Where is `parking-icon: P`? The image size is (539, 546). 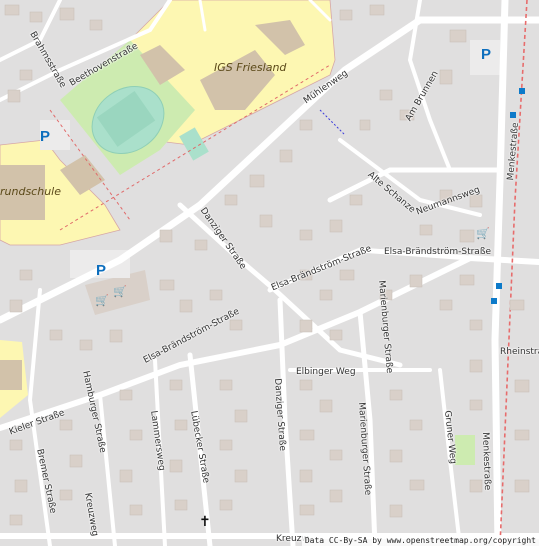 parking-icon: P is located at coordinates (45, 136).